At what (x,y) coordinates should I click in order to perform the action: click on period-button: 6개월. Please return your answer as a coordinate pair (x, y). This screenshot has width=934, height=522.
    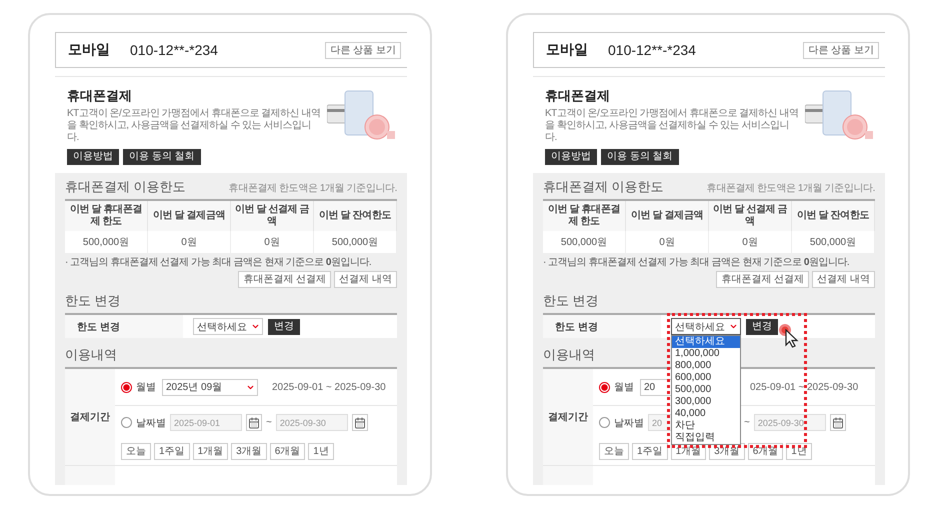
    Looking at the image, I should click on (288, 451).